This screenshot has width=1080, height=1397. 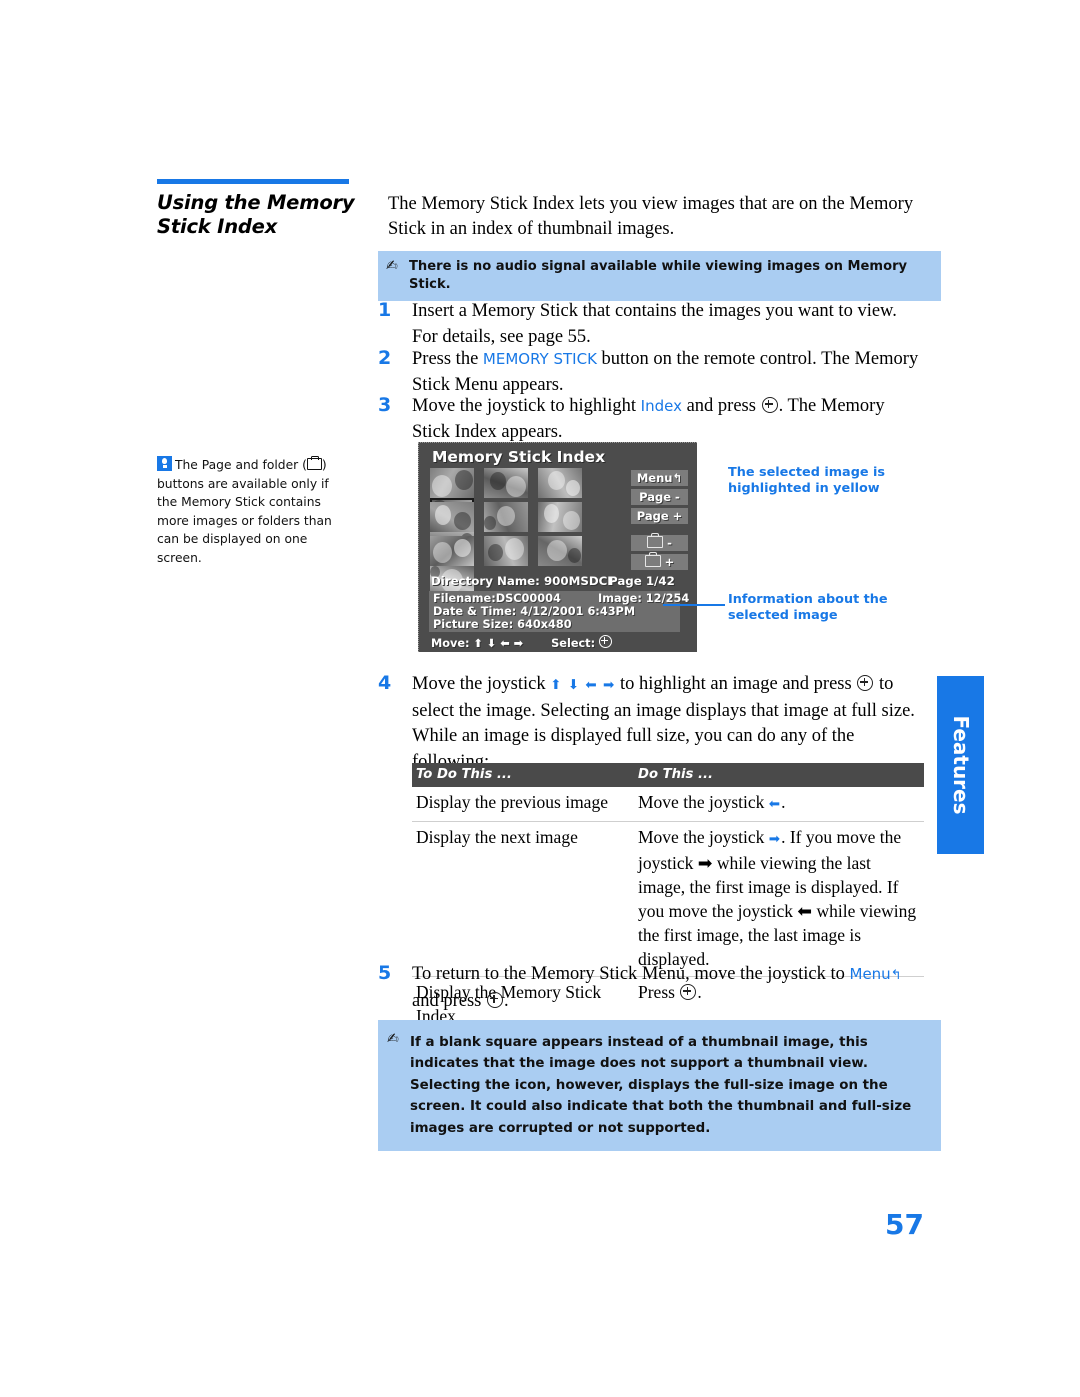 I want to click on screen-button-menu-label: Menu, so click(x=654, y=478).